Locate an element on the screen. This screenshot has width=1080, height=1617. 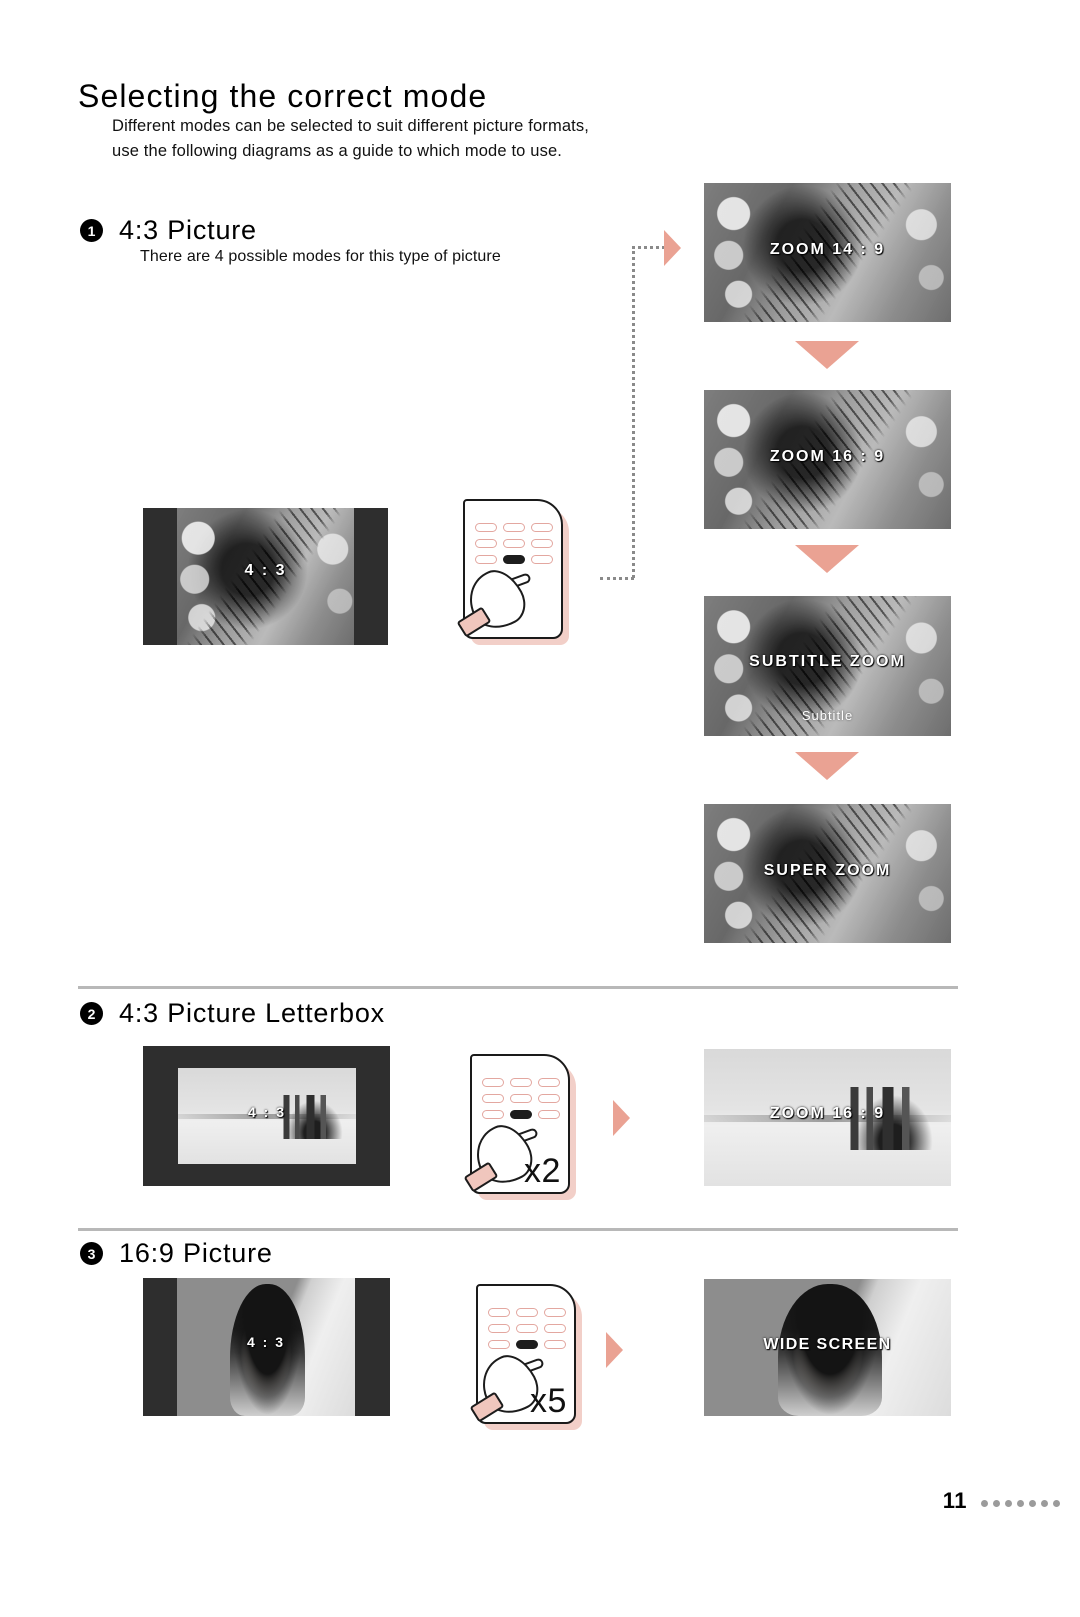
connector-horizontal-bottom is located at coordinates (617, 578).